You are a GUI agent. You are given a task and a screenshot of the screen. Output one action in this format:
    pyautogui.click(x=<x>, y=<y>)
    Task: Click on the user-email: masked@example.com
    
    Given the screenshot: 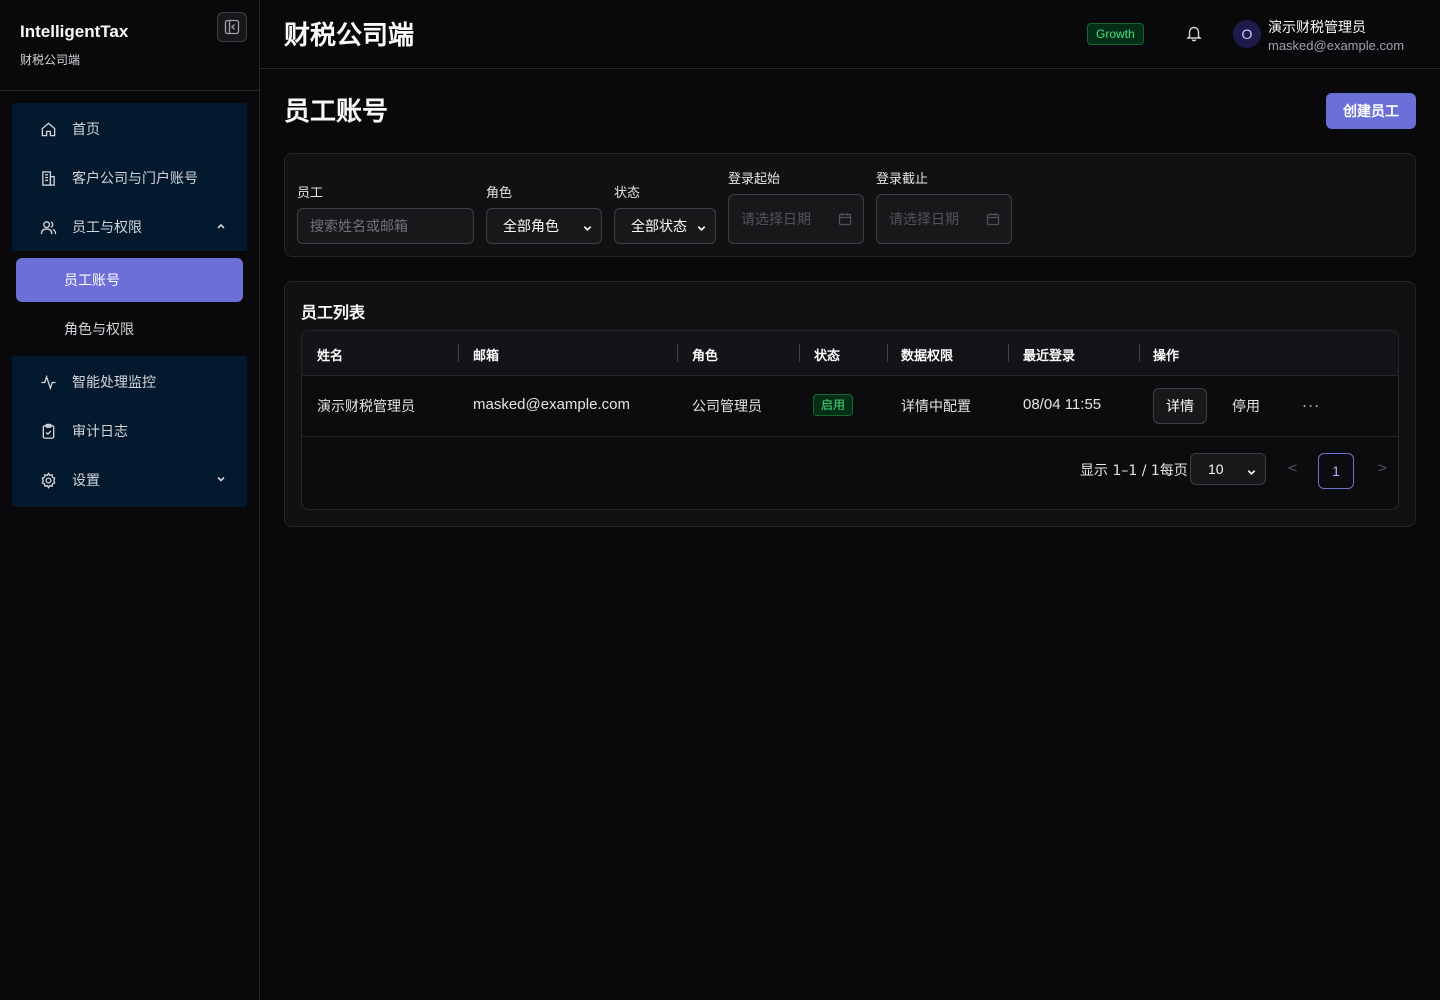 What is the action you would take?
    pyautogui.click(x=1336, y=45)
    